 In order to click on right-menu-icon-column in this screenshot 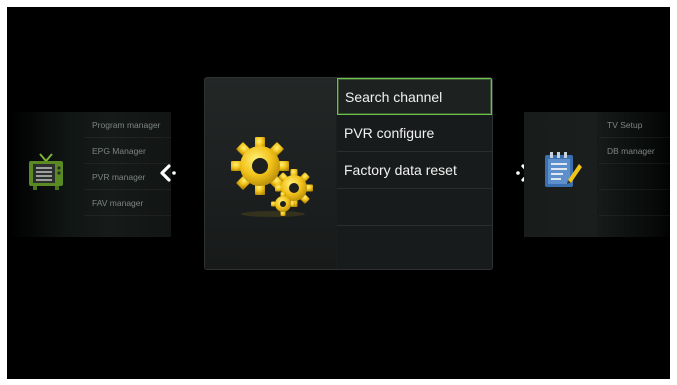, I will do `click(560, 174)`.